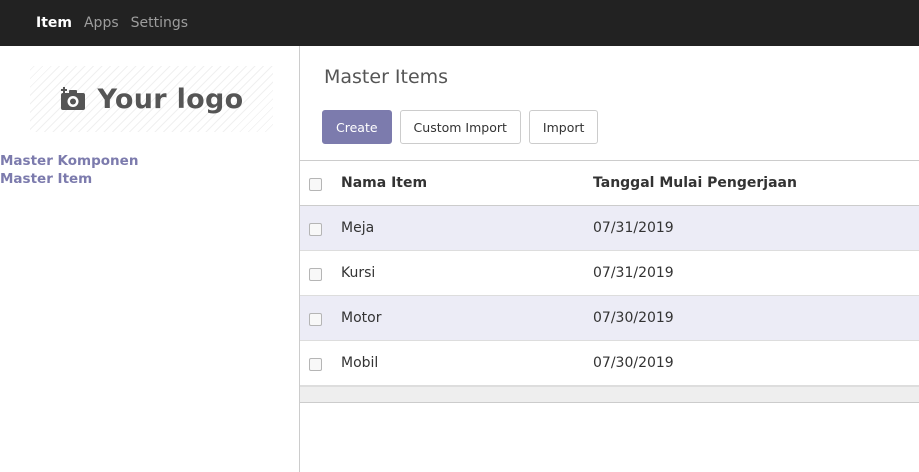  Describe the element at coordinates (753, 183) in the screenshot. I see `column-header-tanggal: Tanggal Mulai Pengerjaan` at that location.